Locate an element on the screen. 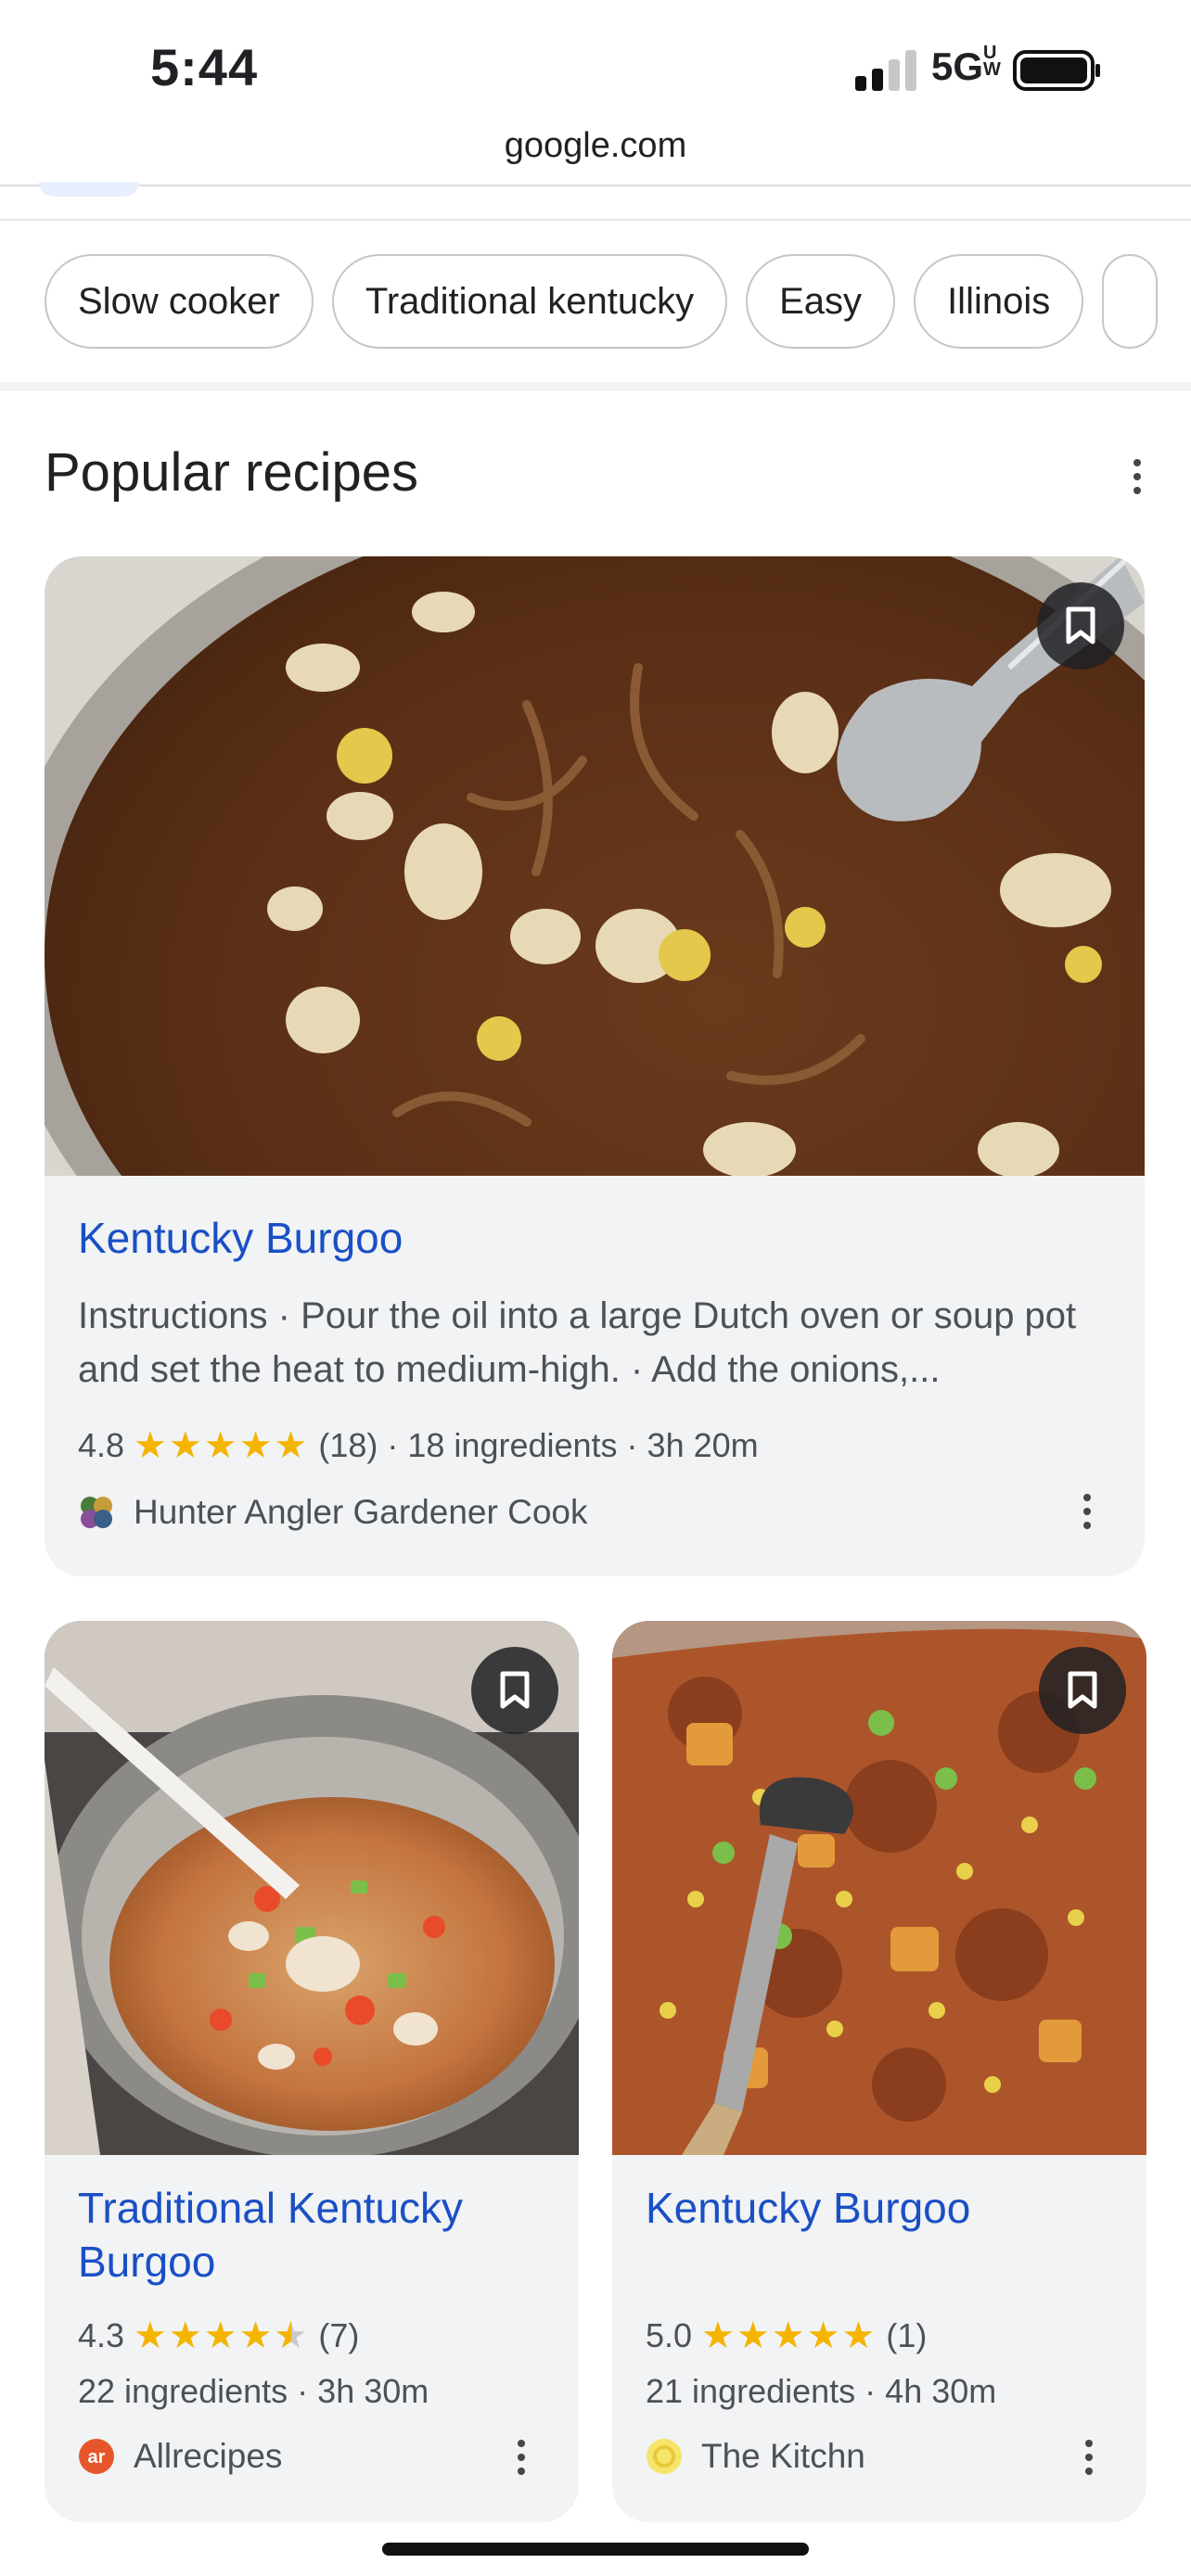  recipe-source-2: ar Allrecipes is located at coordinates (180, 2457).